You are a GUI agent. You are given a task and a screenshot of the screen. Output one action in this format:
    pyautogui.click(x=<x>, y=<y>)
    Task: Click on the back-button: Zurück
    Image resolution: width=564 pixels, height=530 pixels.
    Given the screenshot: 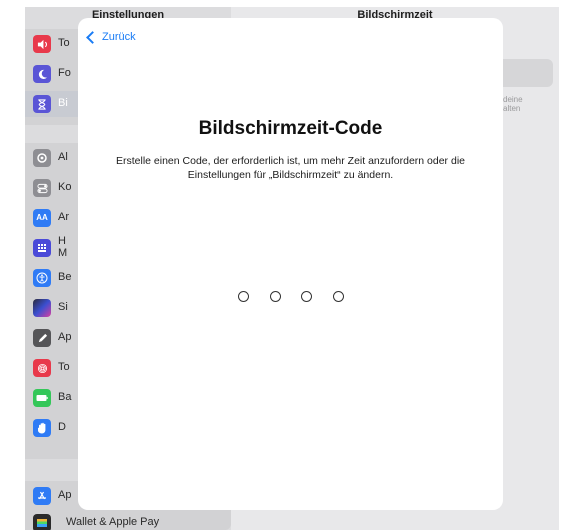 What is the action you would take?
    pyautogui.click(x=111, y=37)
    